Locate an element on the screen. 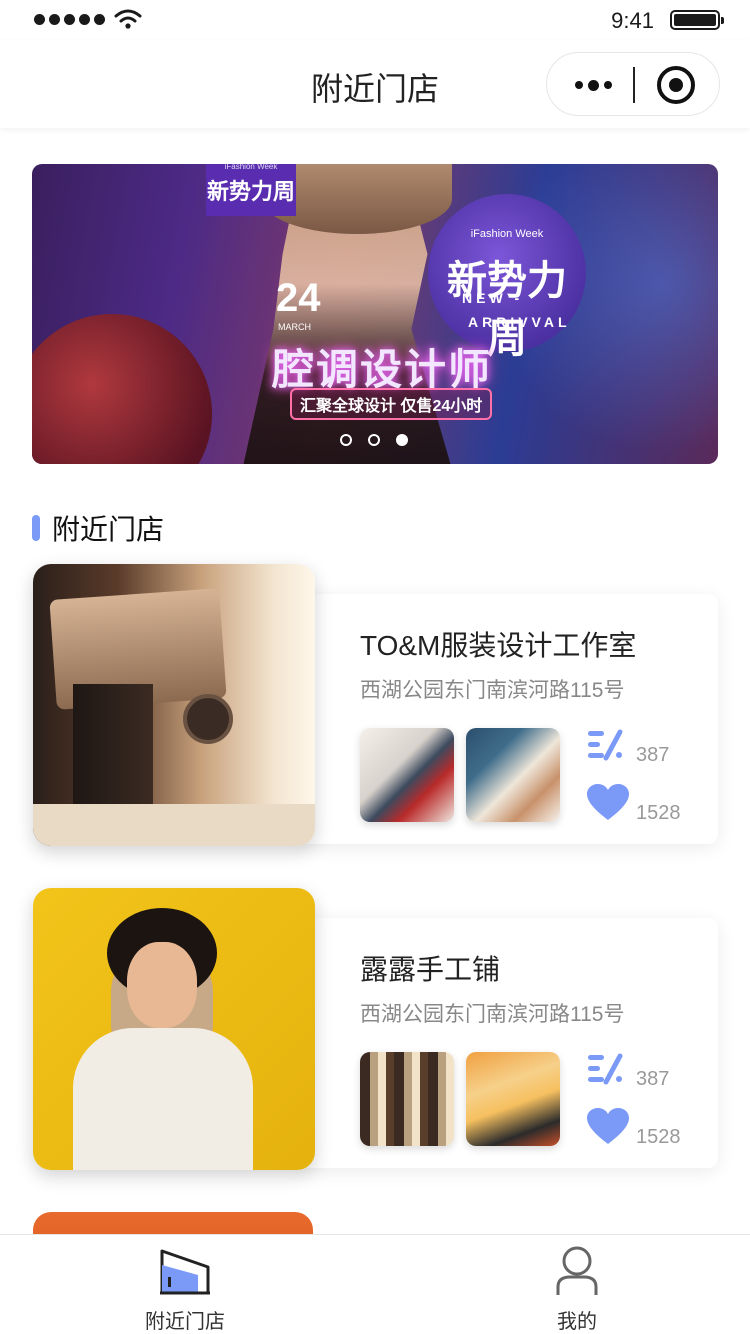 The height and width of the screenshot is (1334, 750). banner-logo-text: 新势力周 is located at coordinates (250, 191).